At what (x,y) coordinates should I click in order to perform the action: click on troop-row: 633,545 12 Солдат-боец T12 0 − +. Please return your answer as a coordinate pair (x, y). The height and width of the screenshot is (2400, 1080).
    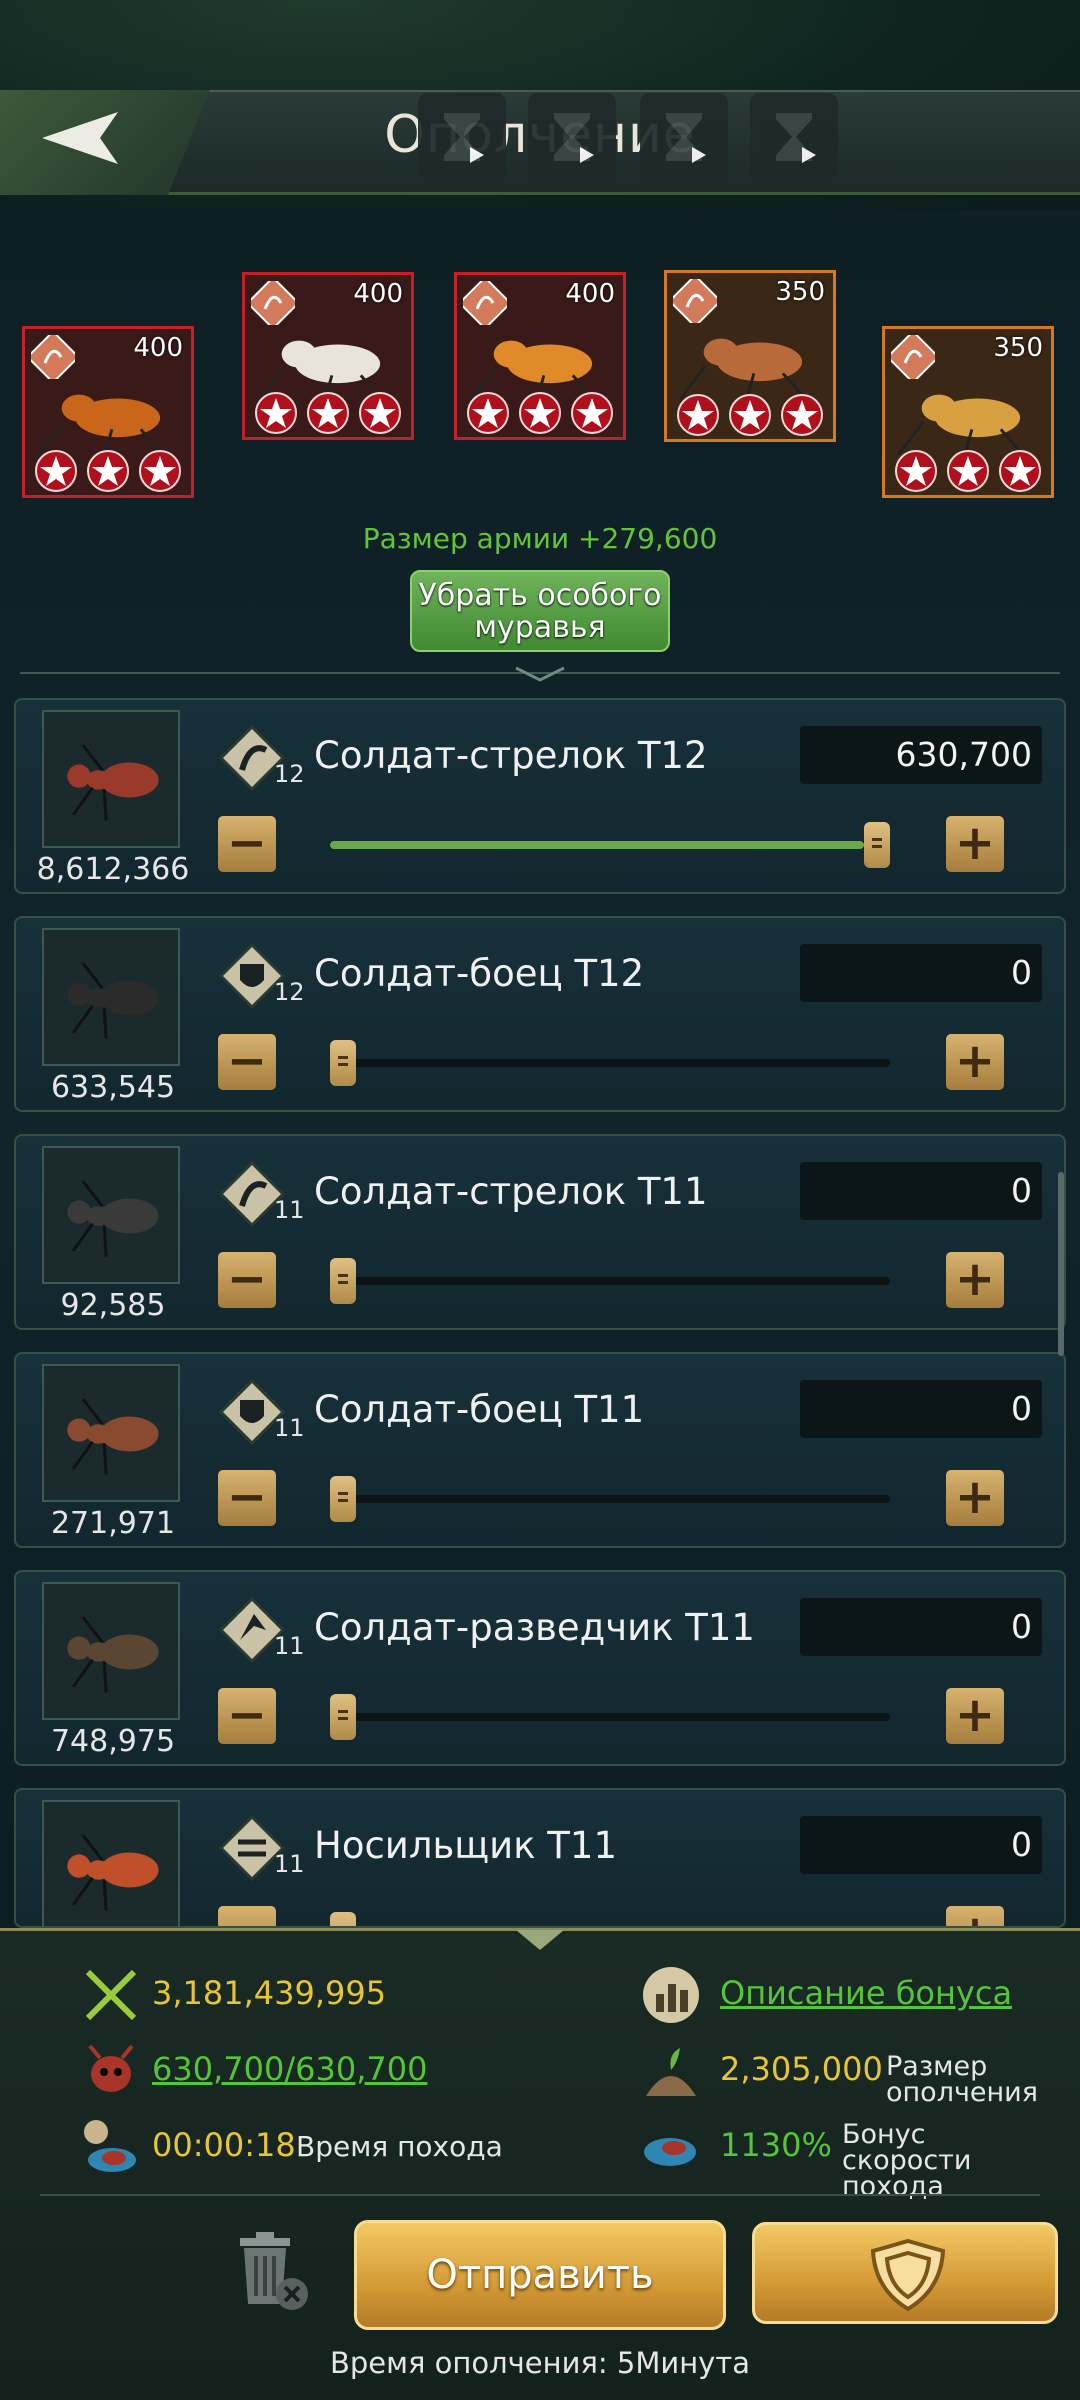
    Looking at the image, I should click on (540, 1014).